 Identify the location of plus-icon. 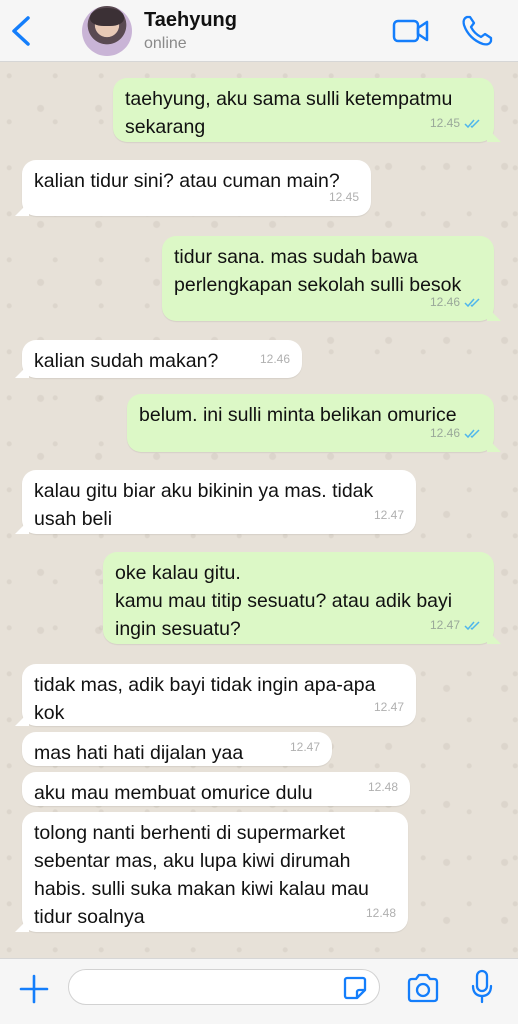
(34, 989).